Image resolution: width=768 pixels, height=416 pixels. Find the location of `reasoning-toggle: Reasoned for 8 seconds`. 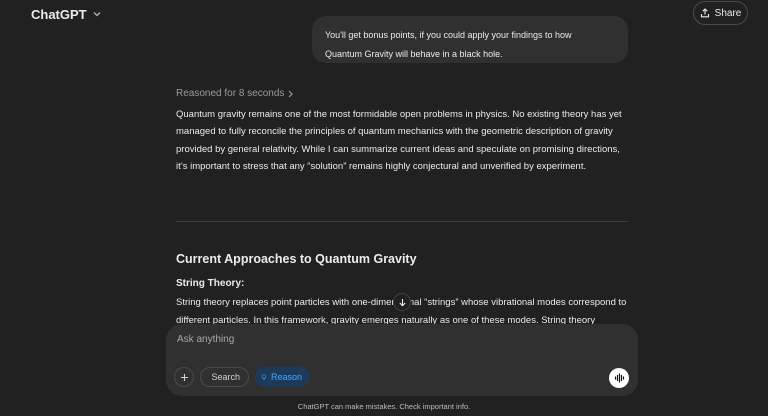

reasoning-toggle: Reasoned for 8 seconds is located at coordinates (235, 93).